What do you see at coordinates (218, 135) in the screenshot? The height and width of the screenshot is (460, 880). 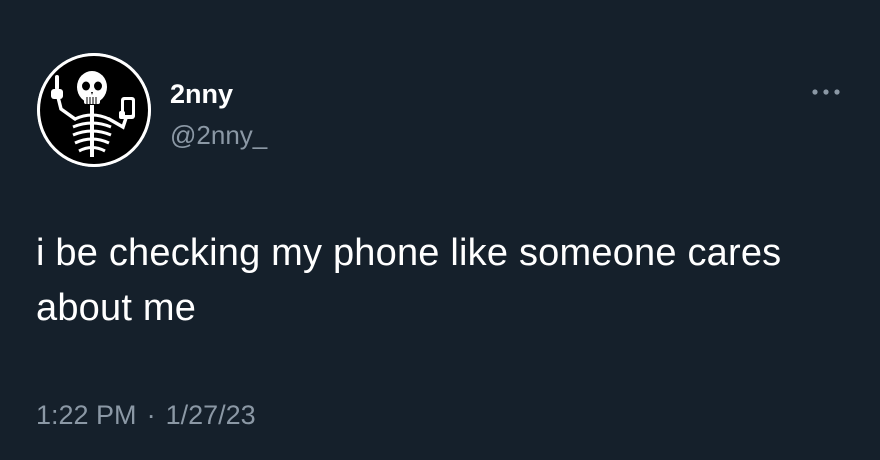 I see `author-handle: @2nny_` at bounding box center [218, 135].